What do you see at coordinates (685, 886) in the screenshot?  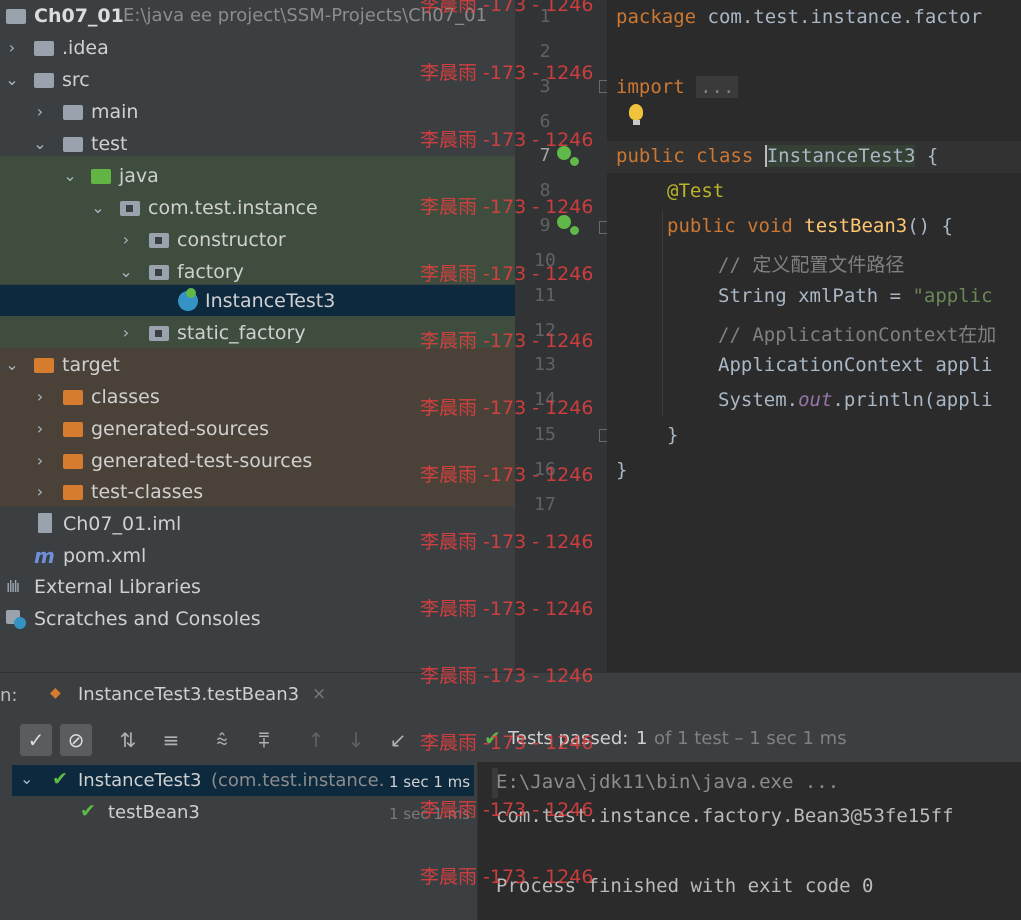 I see `console-line: Process finished with exit code 0` at bounding box center [685, 886].